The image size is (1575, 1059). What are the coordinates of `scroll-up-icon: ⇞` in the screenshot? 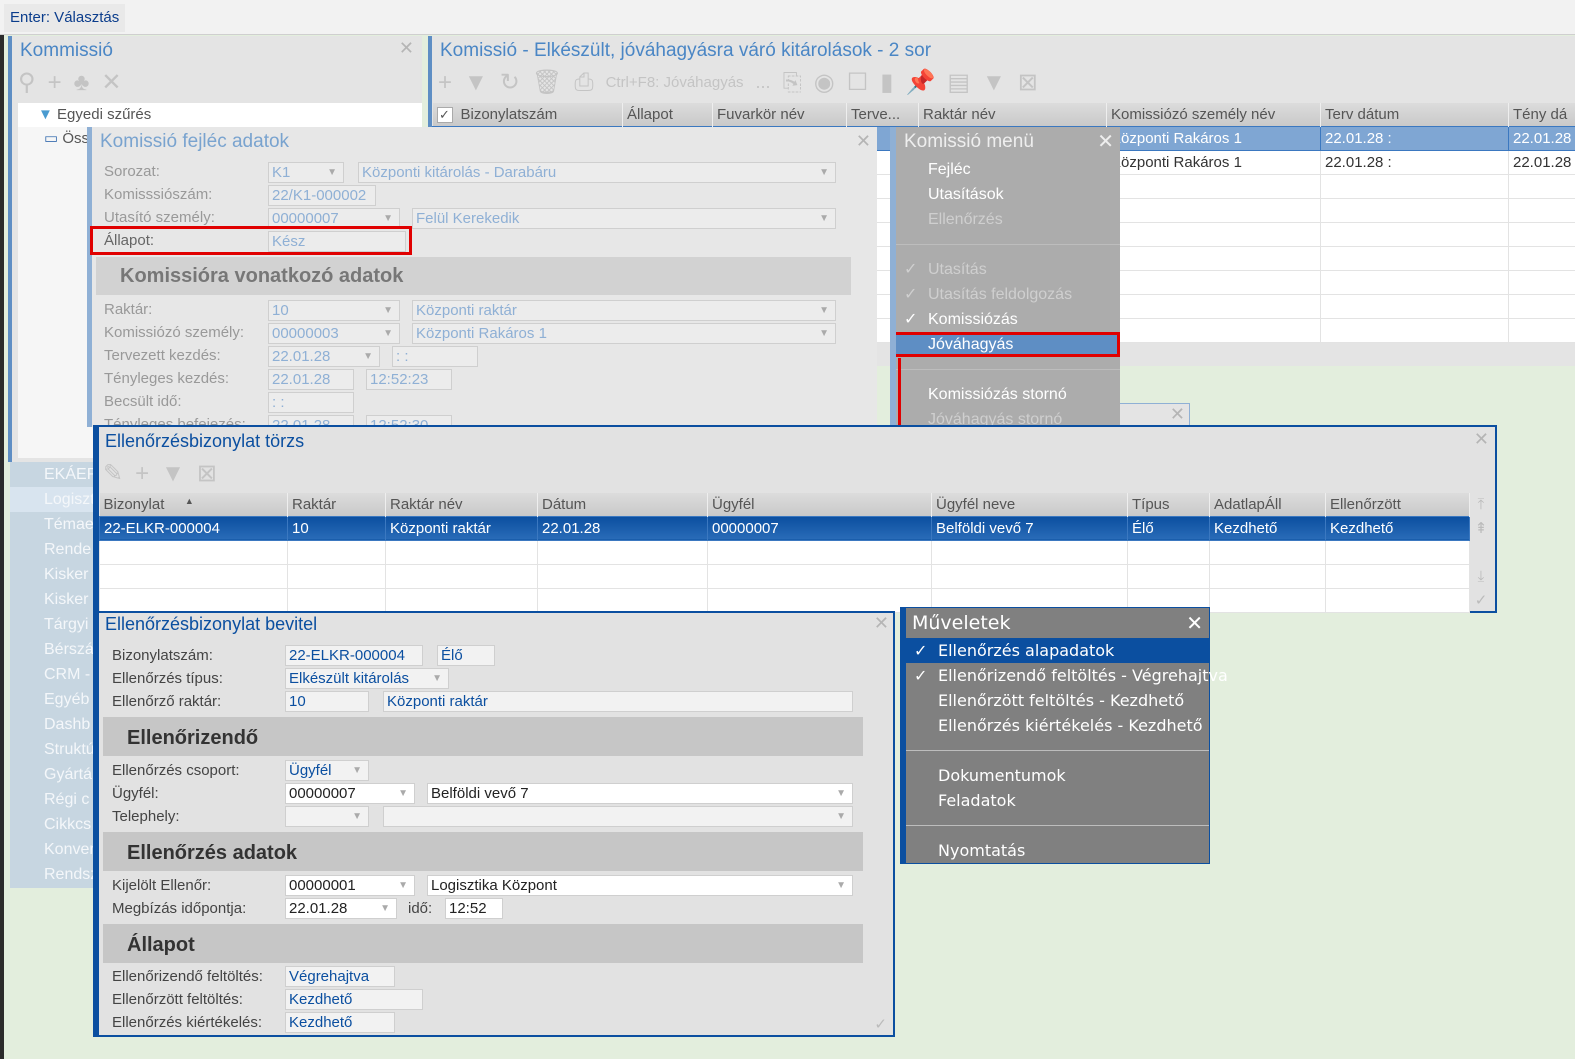 It's located at (1481, 529).